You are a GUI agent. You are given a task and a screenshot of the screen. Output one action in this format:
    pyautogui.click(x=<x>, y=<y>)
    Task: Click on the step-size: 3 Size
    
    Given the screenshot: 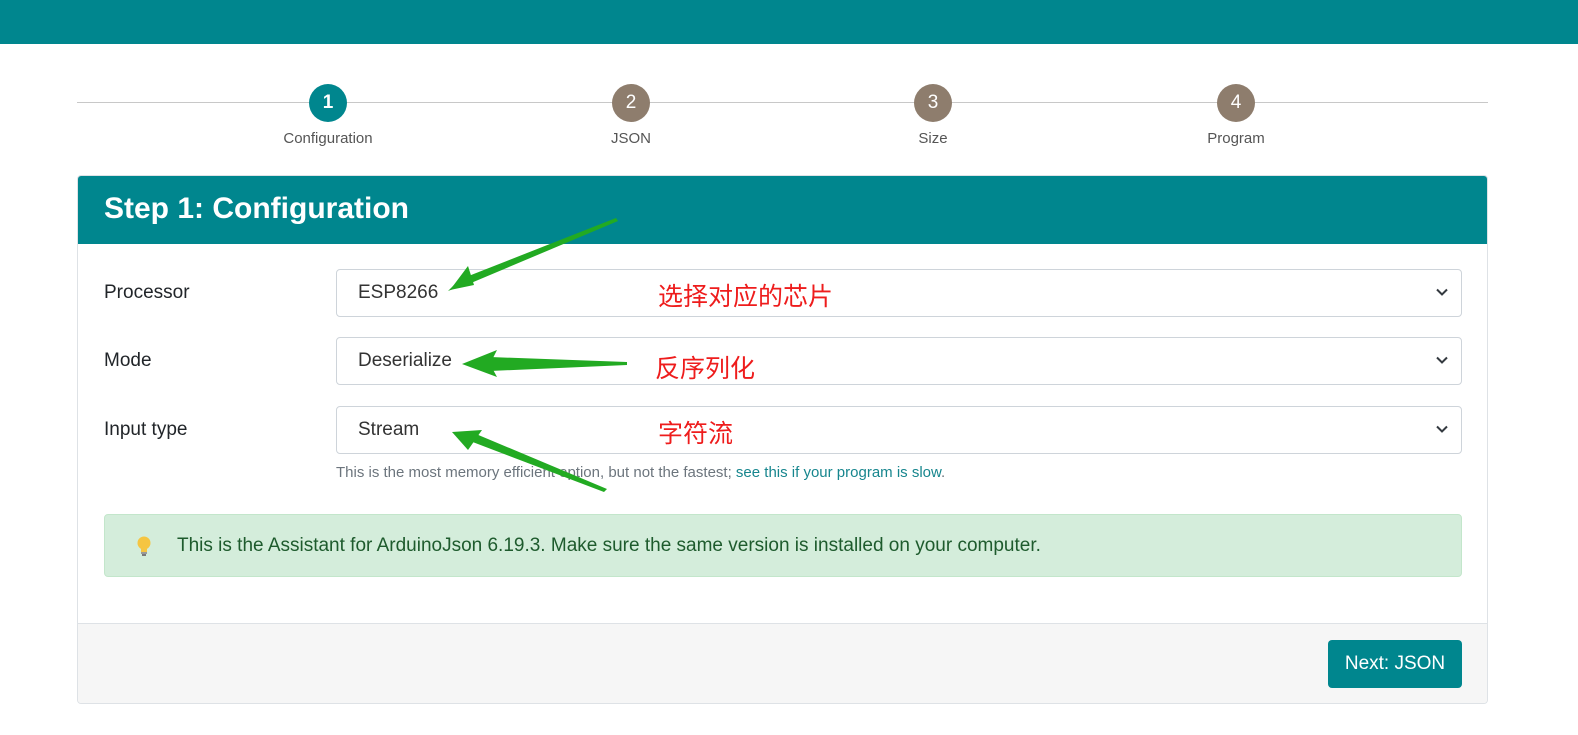 What is the action you would take?
    pyautogui.click(x=933, y=115)
    